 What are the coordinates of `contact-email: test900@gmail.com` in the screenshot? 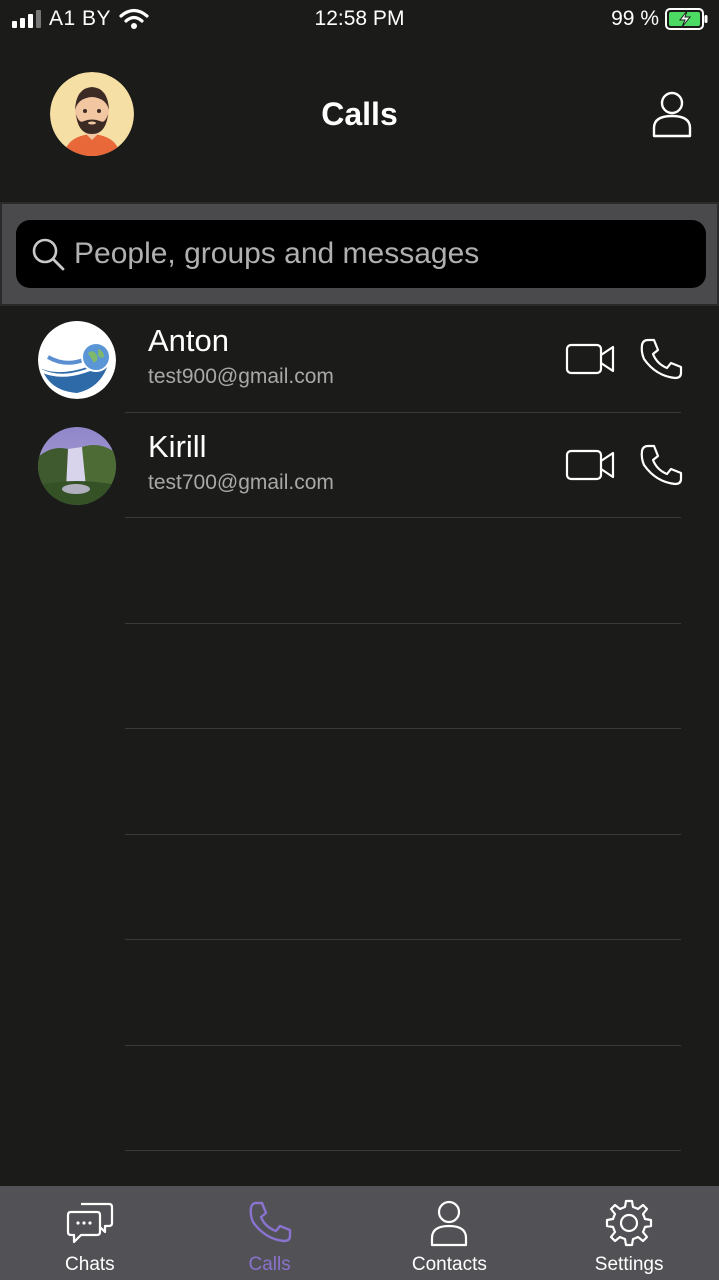 It's located at (241, 376).